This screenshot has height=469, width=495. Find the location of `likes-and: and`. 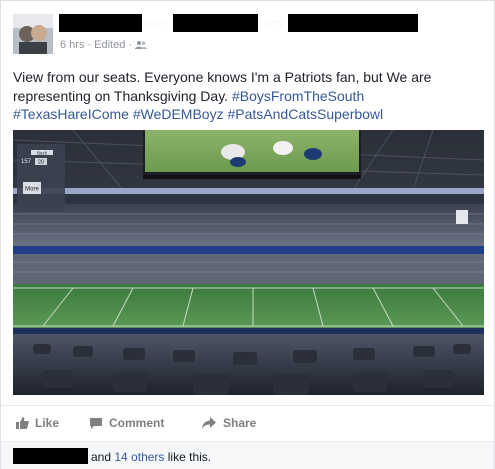

likes-and: and is located at coordinates (101, 457).